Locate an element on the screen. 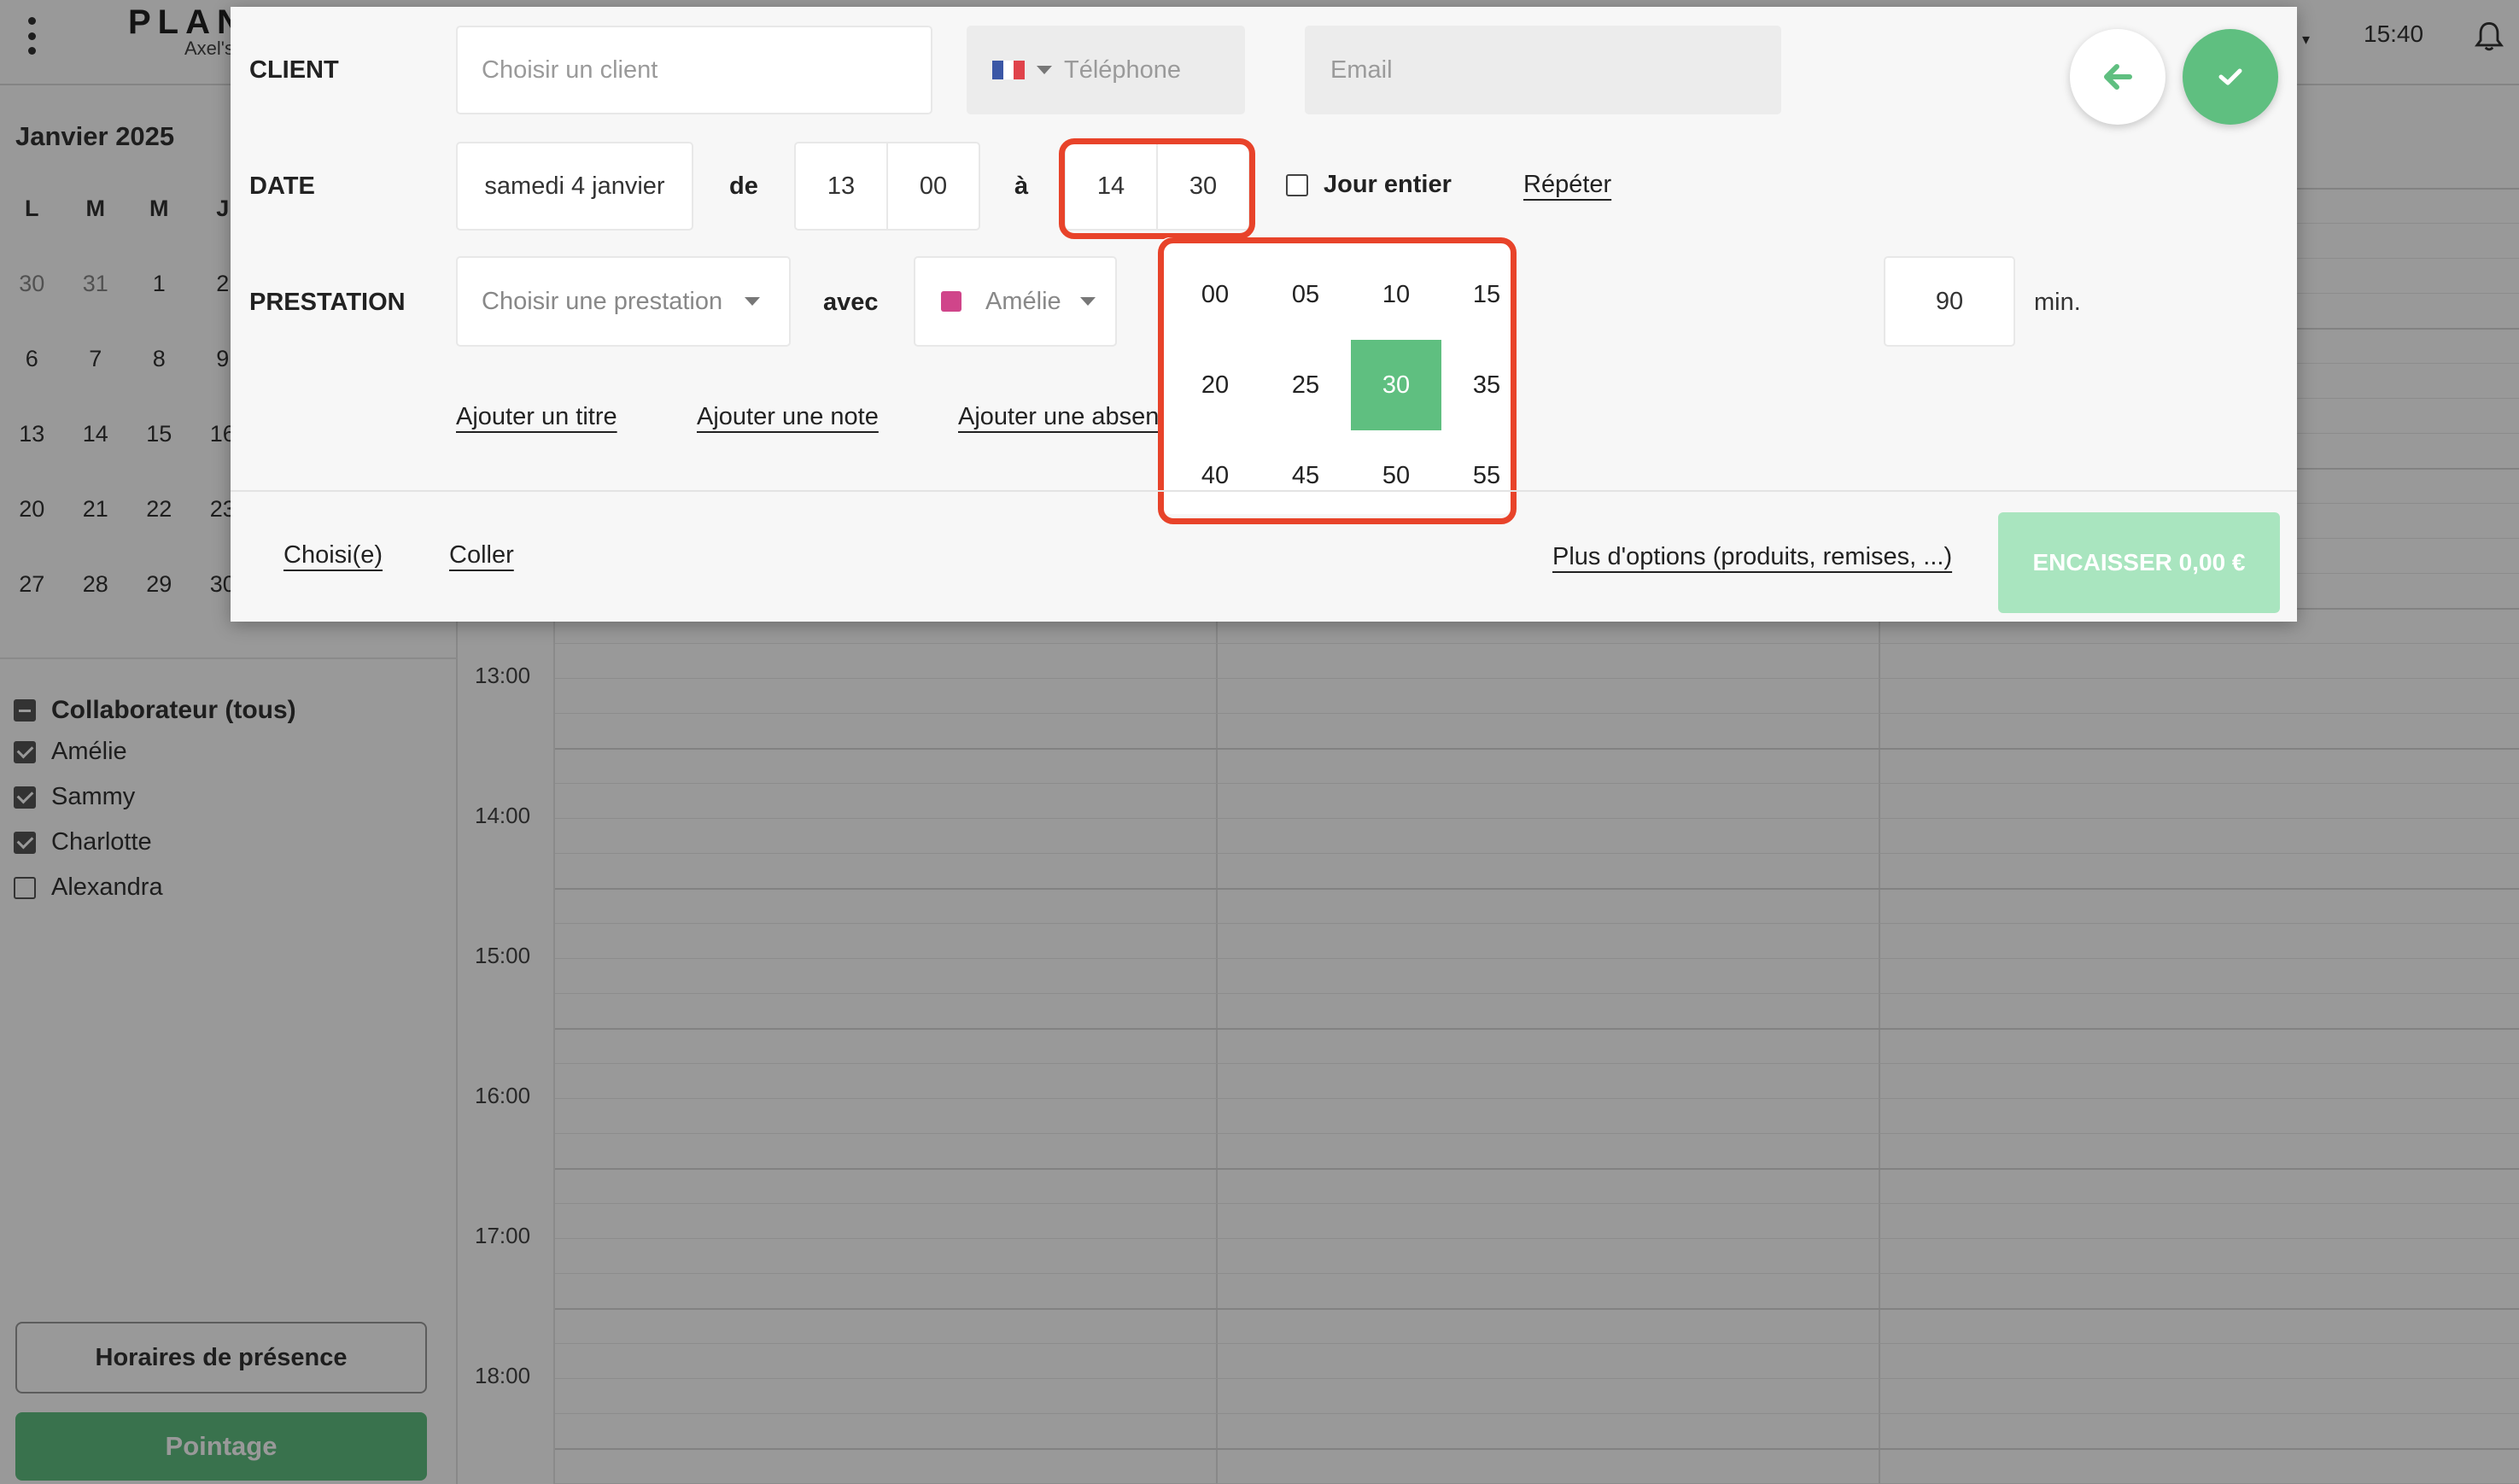 This screenshot has height=1484, width=2519. france-flag-icon is located at coordinates (1009, 70).